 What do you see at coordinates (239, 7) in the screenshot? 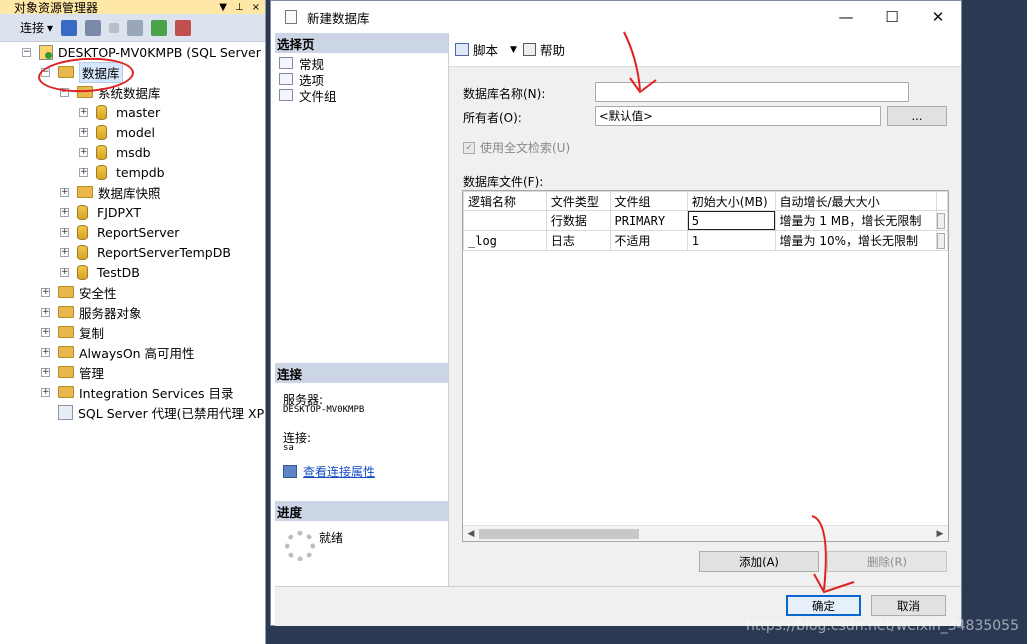
I see `pin-icon: ⊥` at bounding box center [239, 7].